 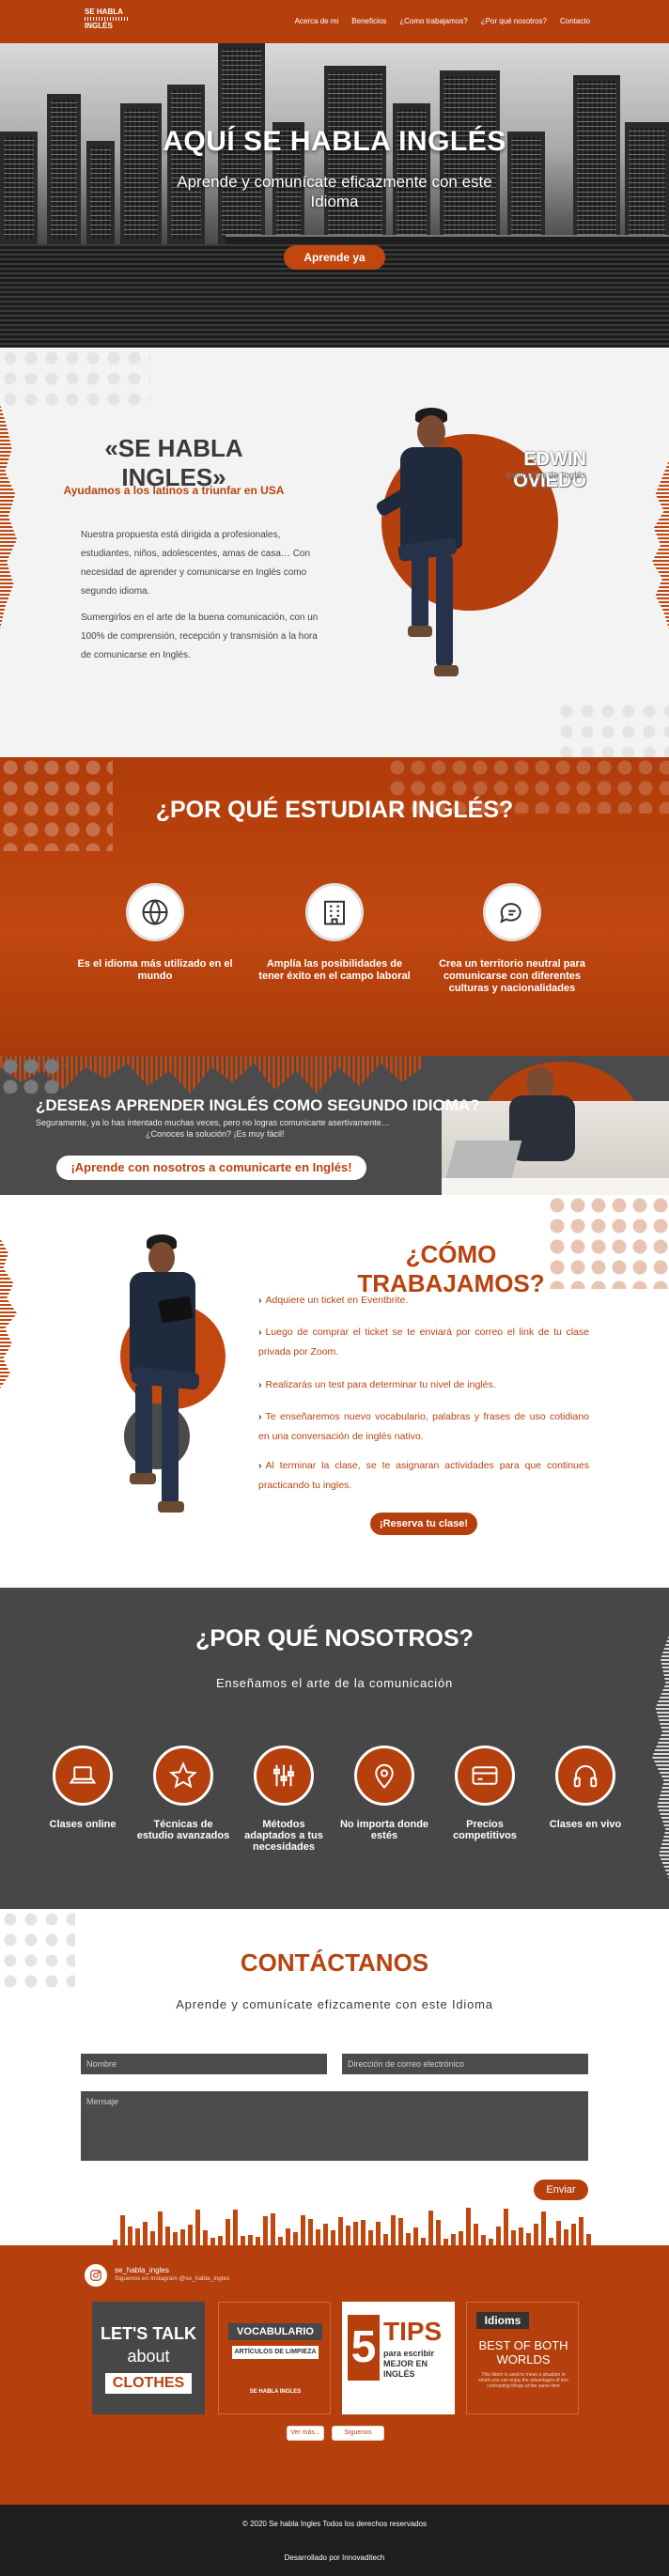 I want to click on chat-icon, so click(x=511, y=913).